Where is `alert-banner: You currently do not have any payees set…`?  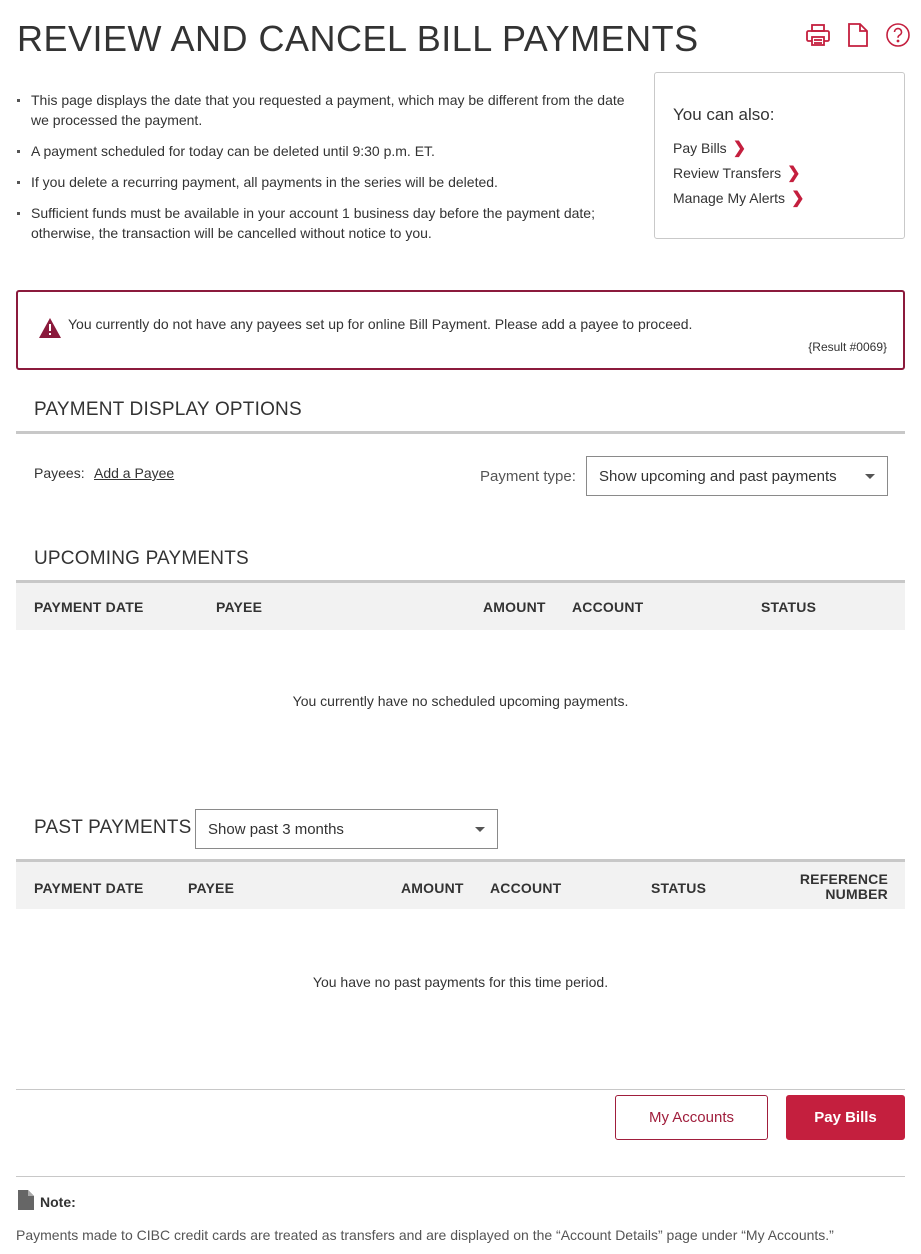
alert-banner: You currently do not have any payees set… is located at coordinates (460, 330).